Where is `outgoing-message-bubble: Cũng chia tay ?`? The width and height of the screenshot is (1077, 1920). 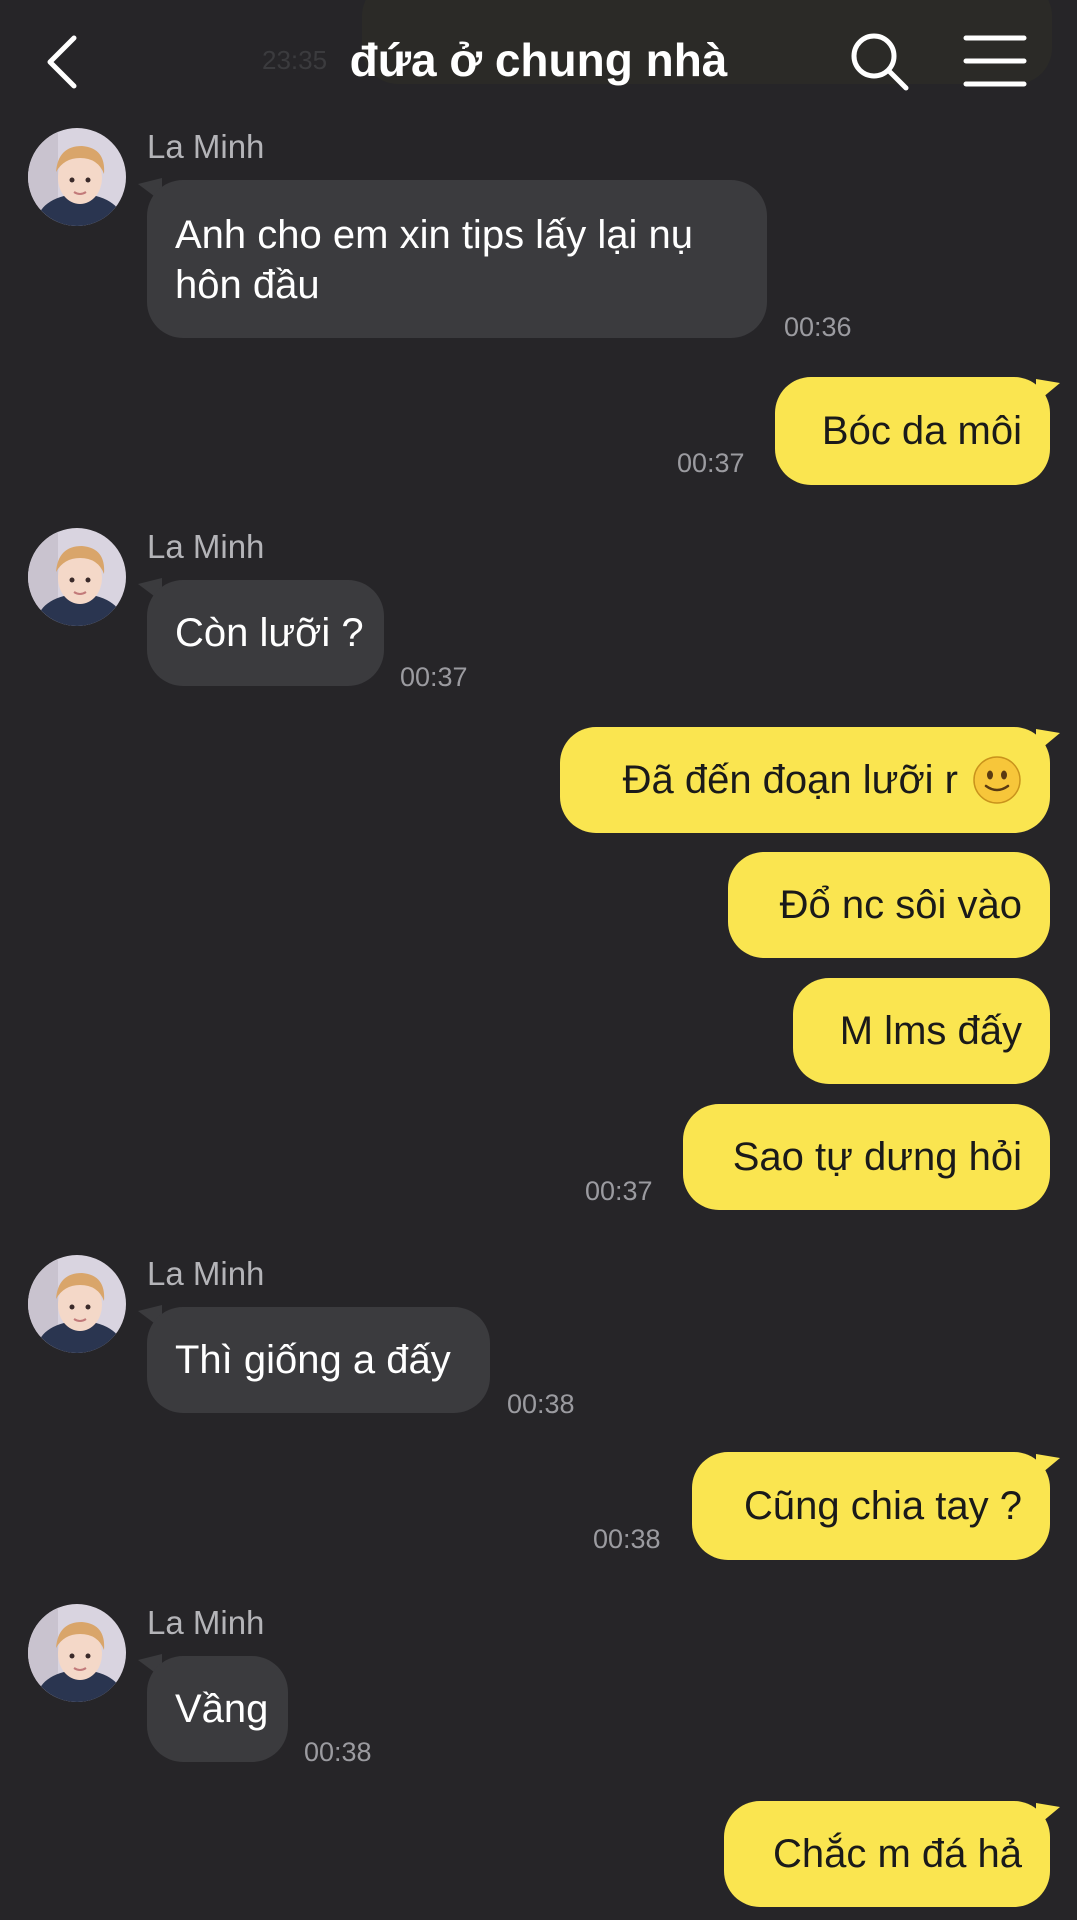
outgoing-message-bubble: Cũng chia tay ? is located at coordinates (871, 1506).